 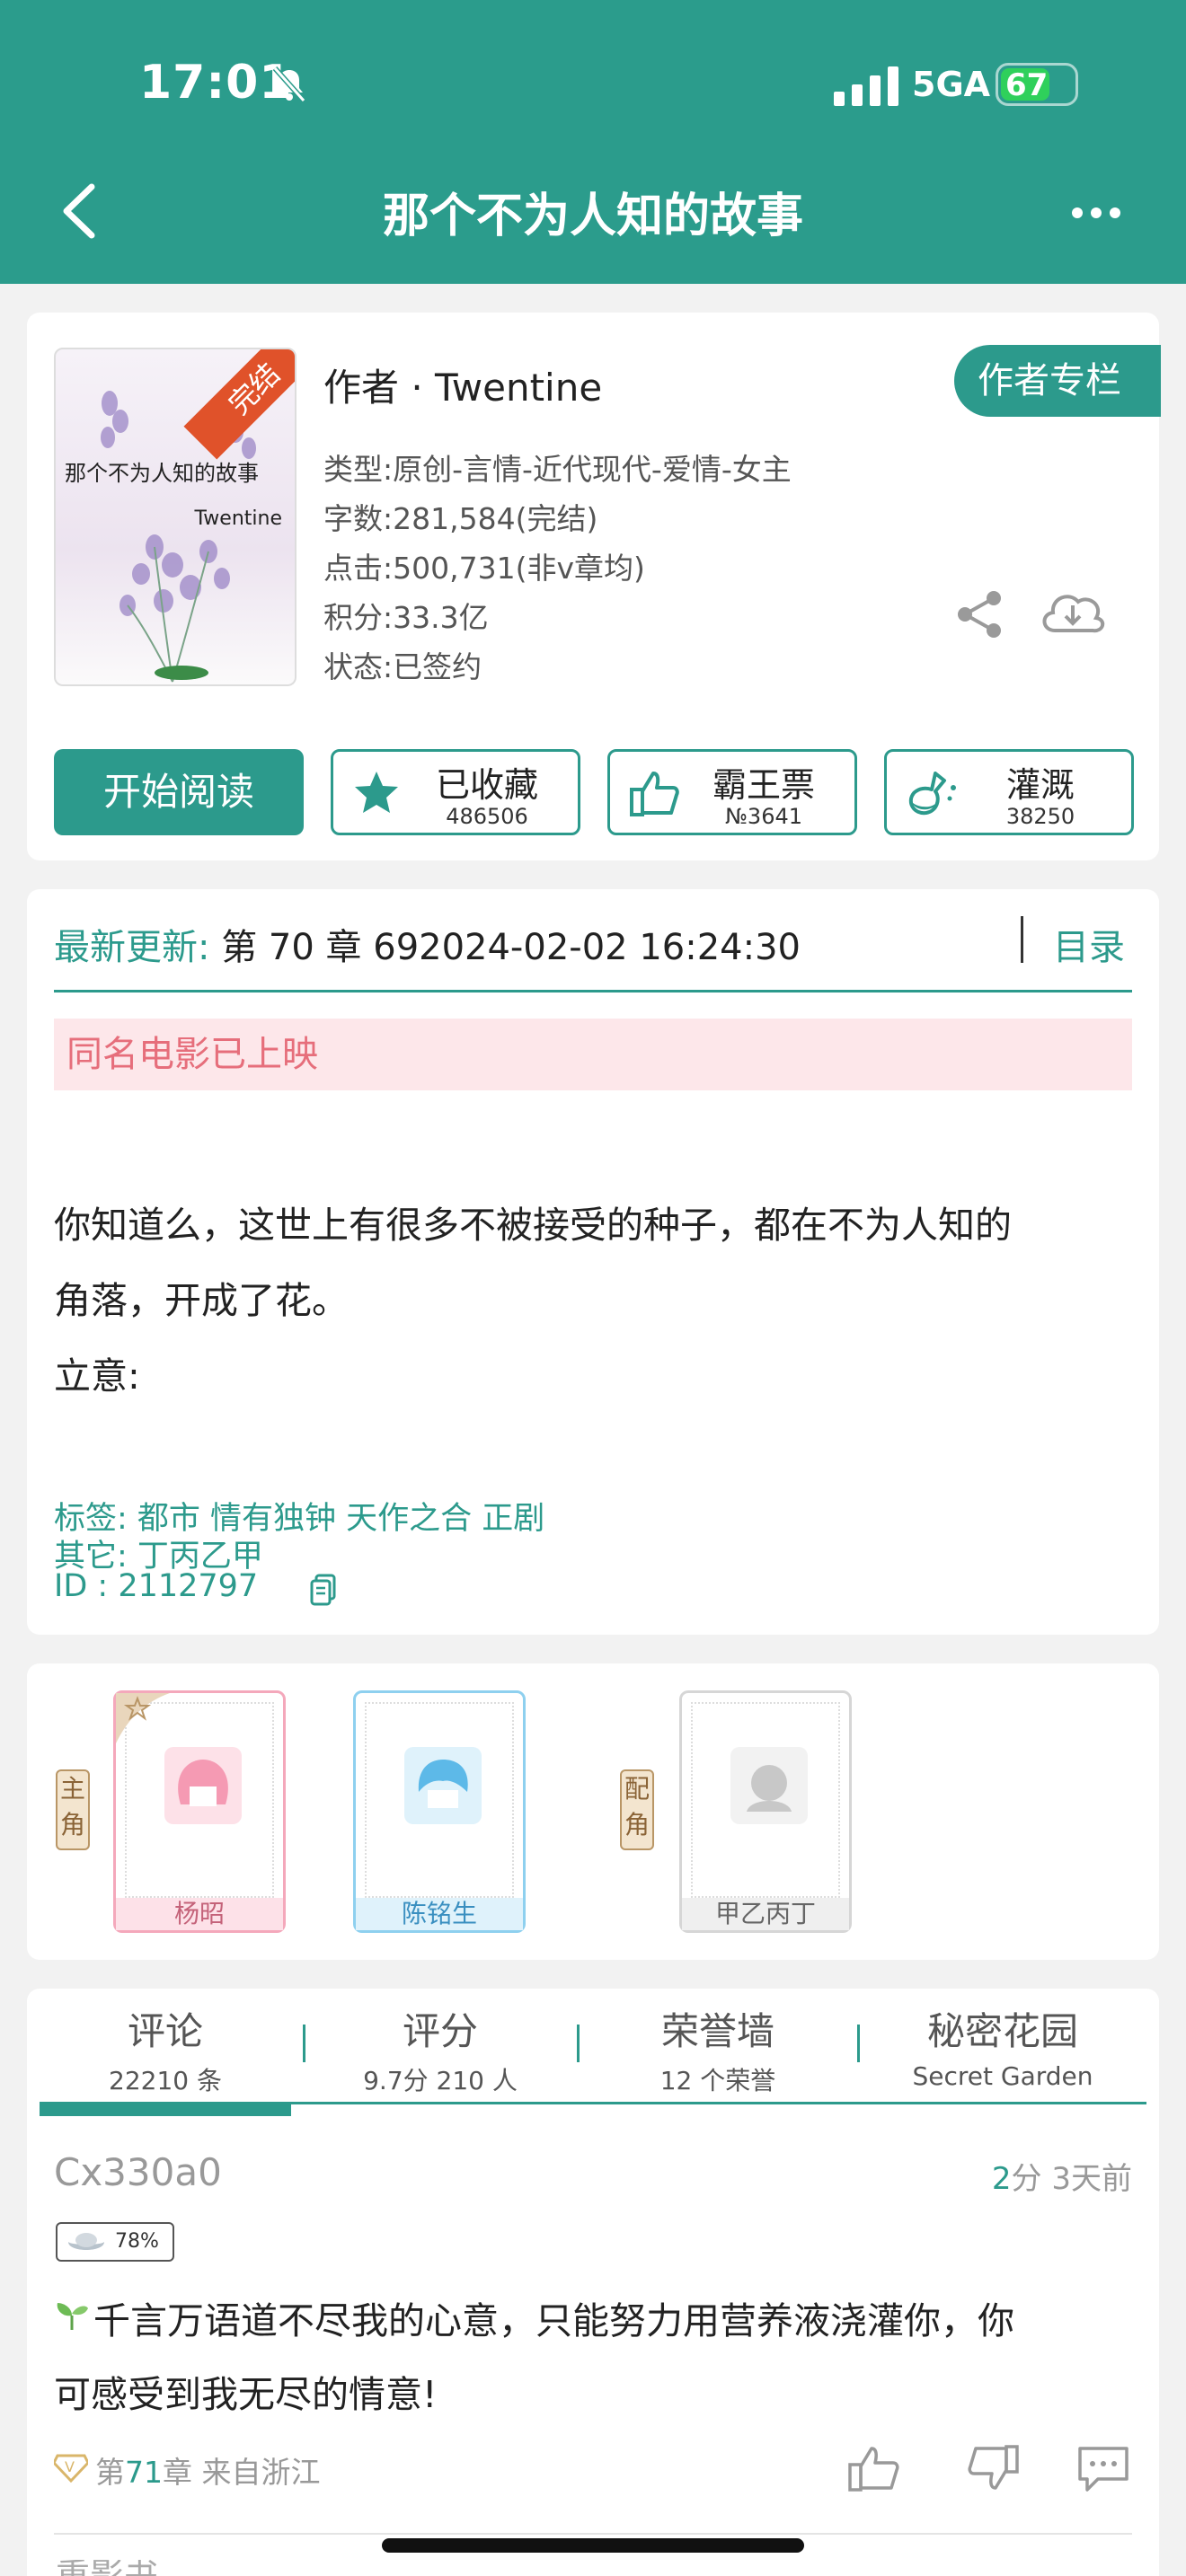 I want to click on favorite-count: 486506, so click(x=487, y=816).